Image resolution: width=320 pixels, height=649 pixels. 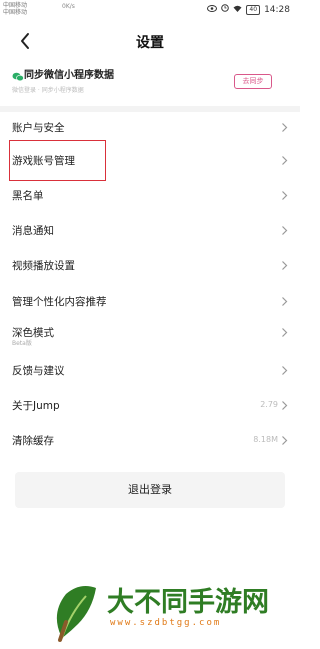 What do you see at coordinates (150, 109) in the screenshot?
I see `section-divider` at bounding box center [150, 109].